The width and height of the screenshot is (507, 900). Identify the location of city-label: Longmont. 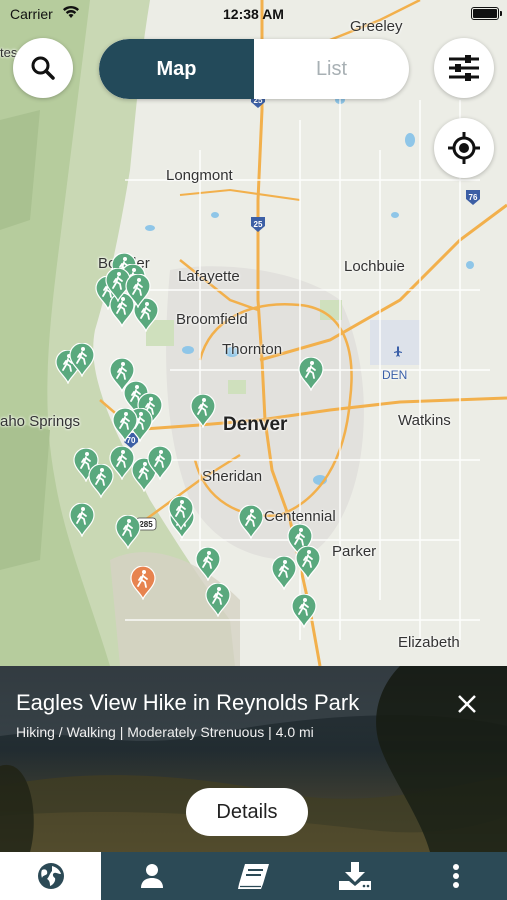
(199, 175).